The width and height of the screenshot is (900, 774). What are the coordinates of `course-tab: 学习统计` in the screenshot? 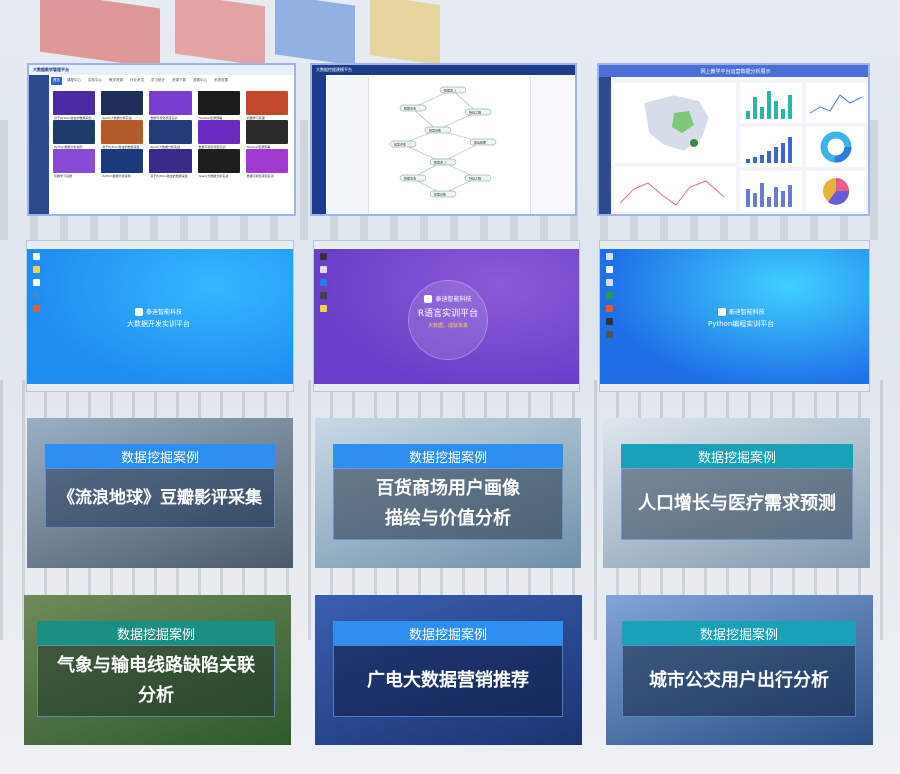 It's located at (158, 81).